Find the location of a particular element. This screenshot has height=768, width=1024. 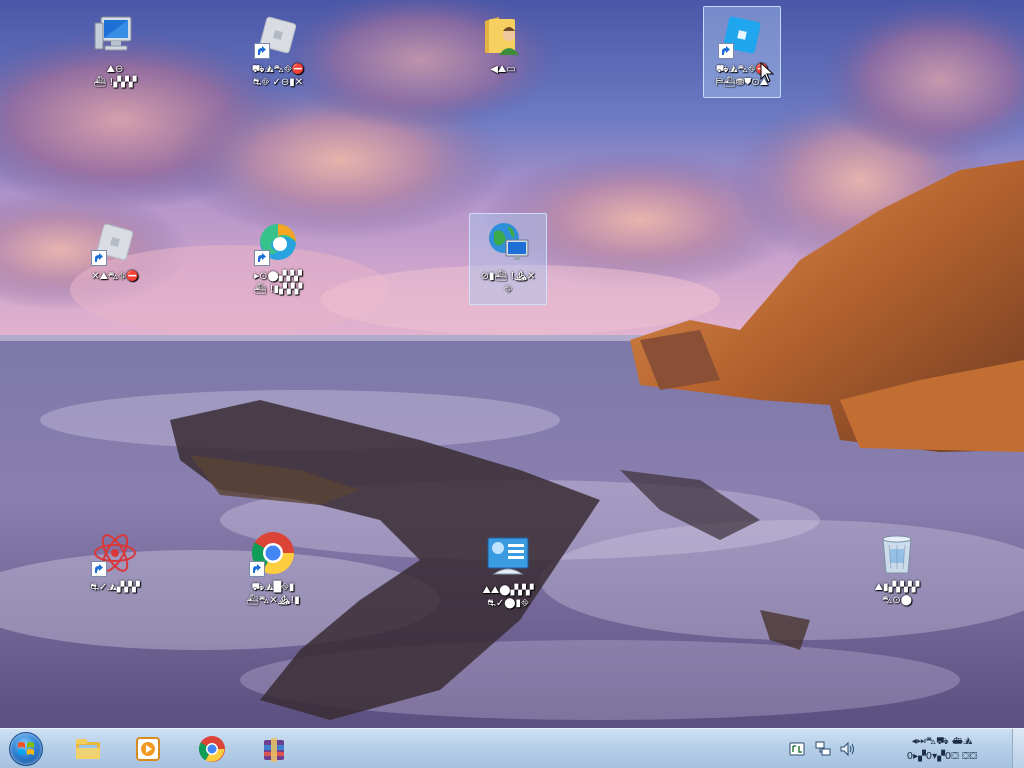

volume-icon is located at coordinates (847, 749).